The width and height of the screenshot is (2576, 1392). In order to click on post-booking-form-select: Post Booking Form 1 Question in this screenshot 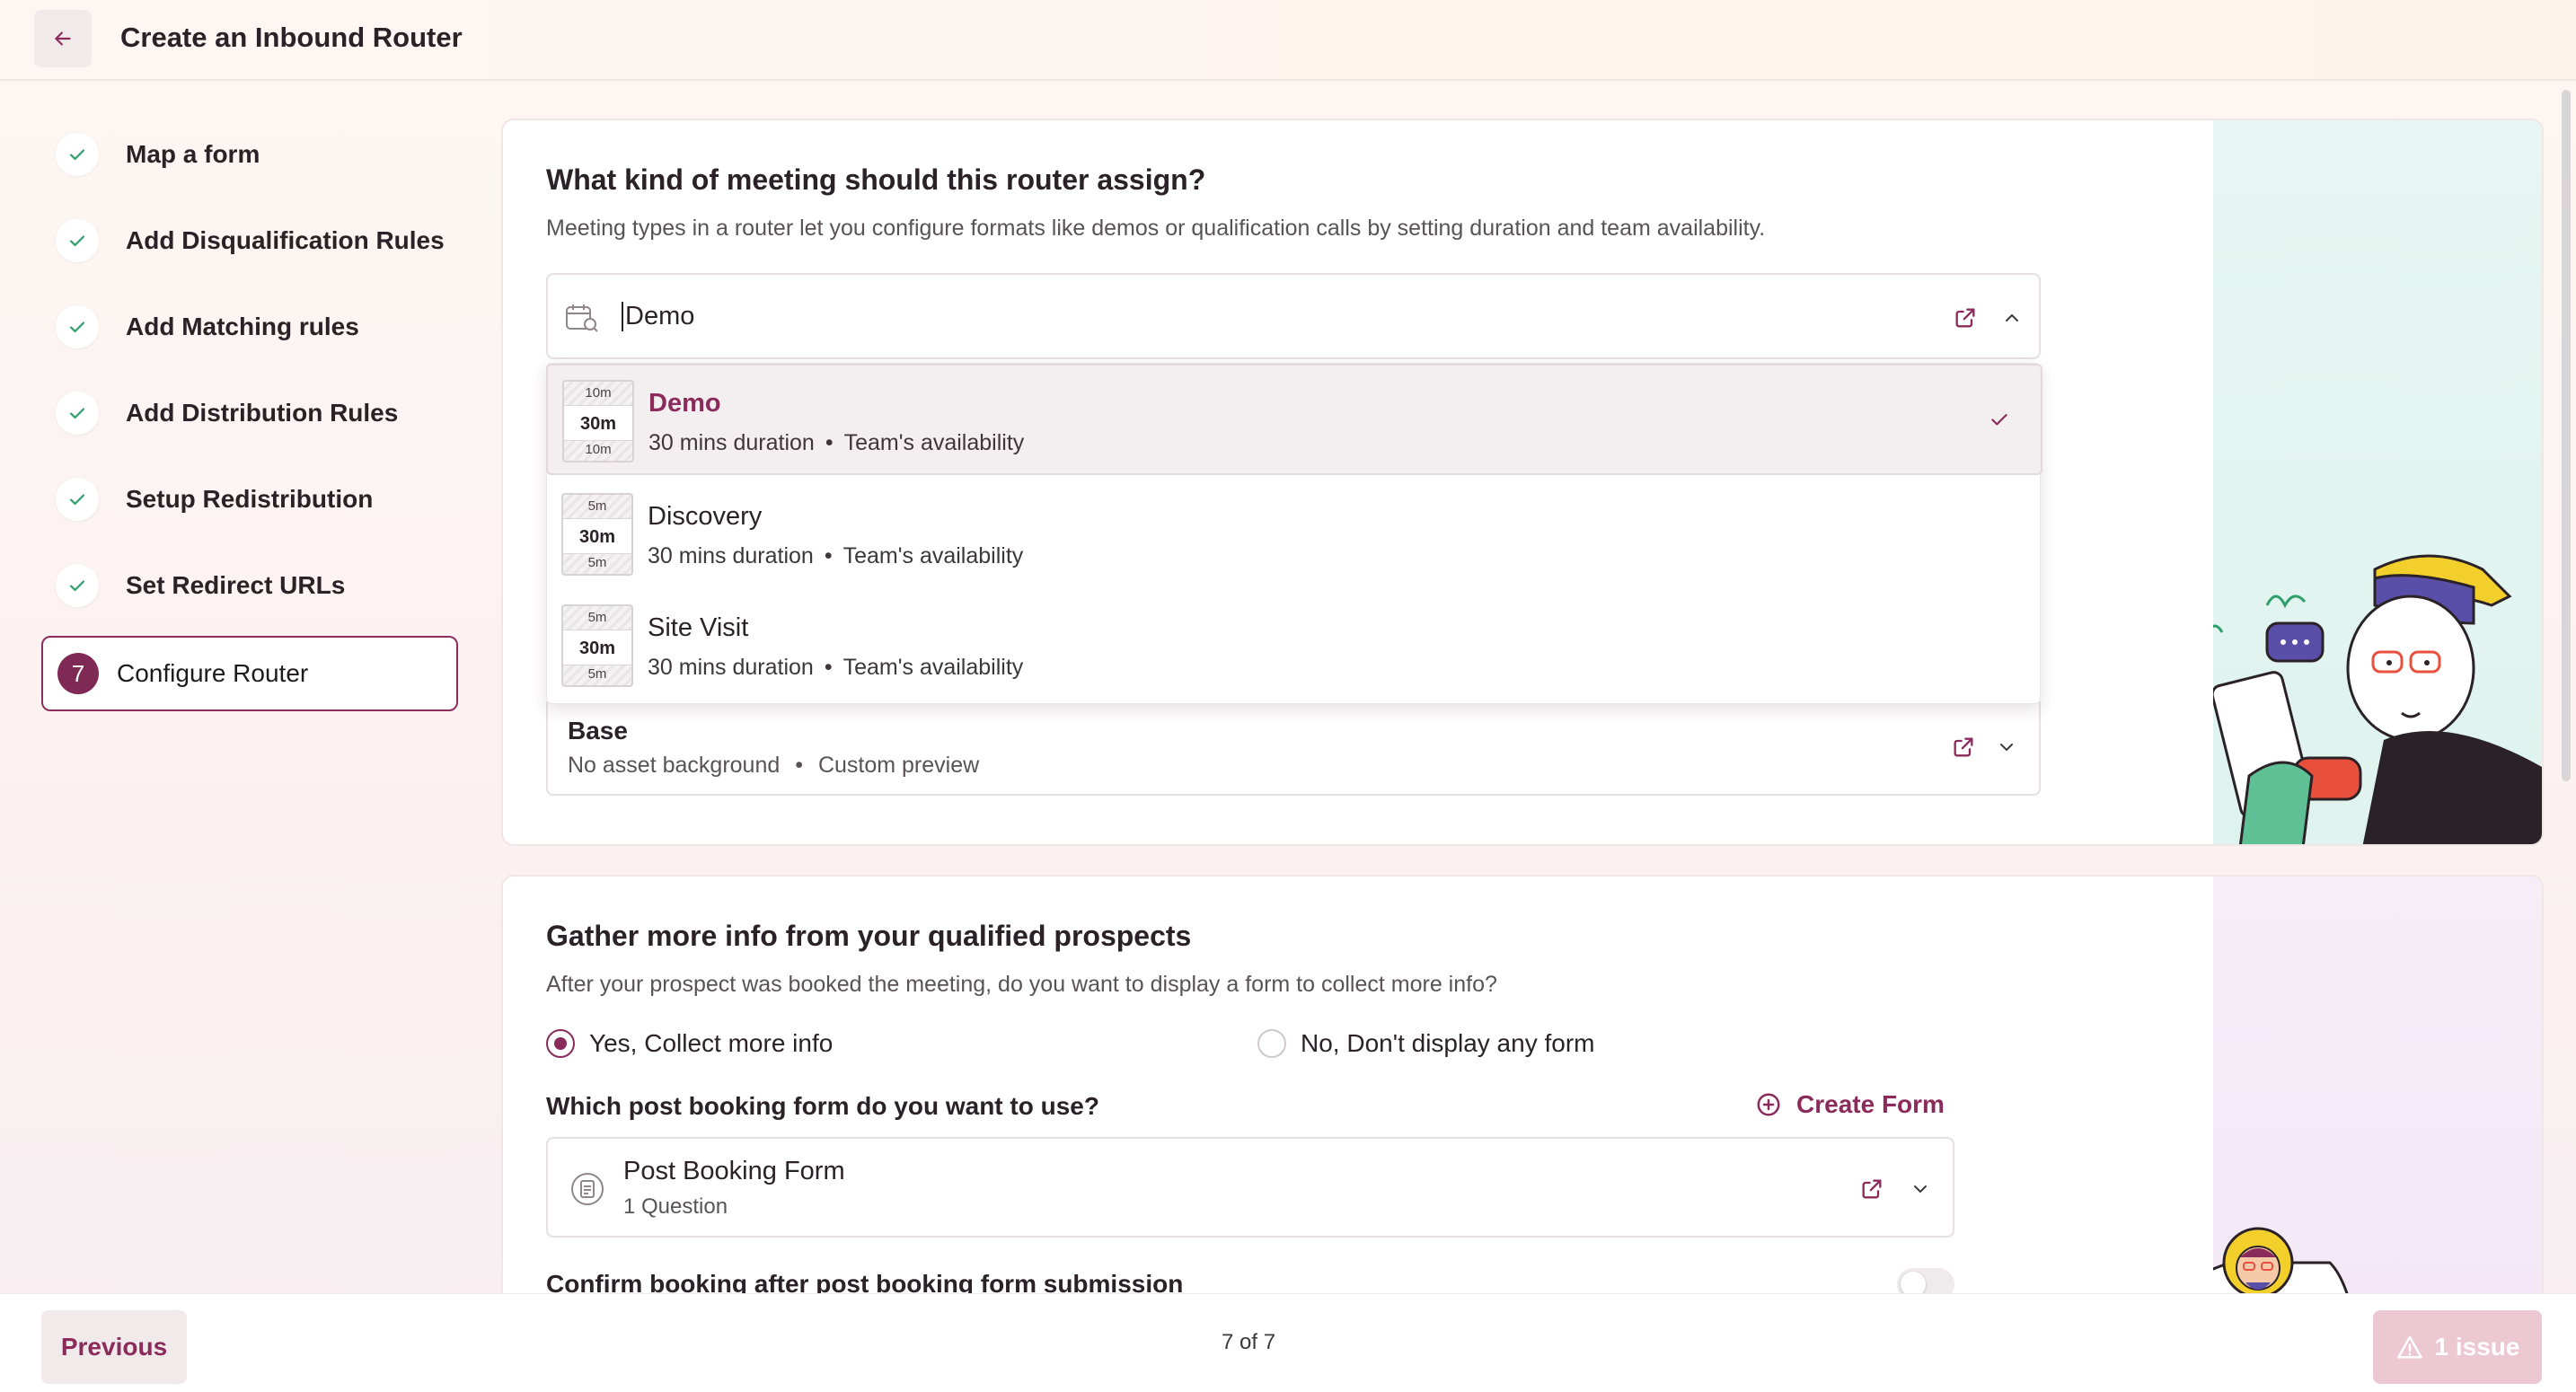, I will do `click(1250, 1187)`.